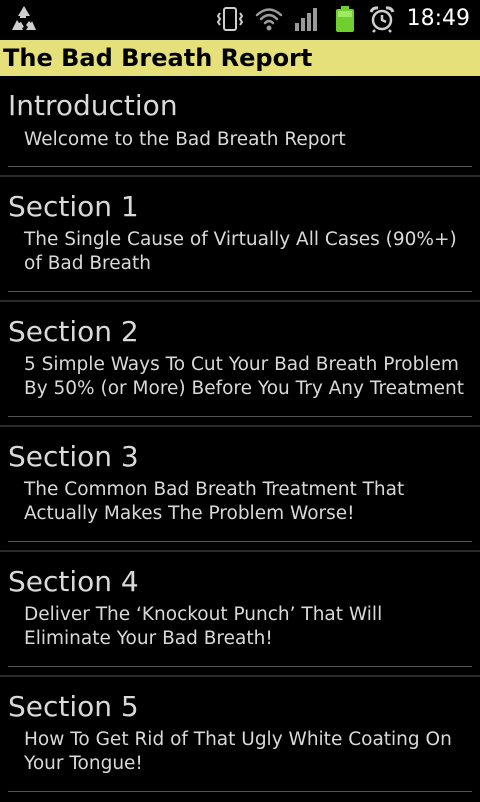 This screenshot has width=480, height=802. Describe the element at coordinates (93, 105) in the screenshot. I see `item-title: Introduction` at that location.